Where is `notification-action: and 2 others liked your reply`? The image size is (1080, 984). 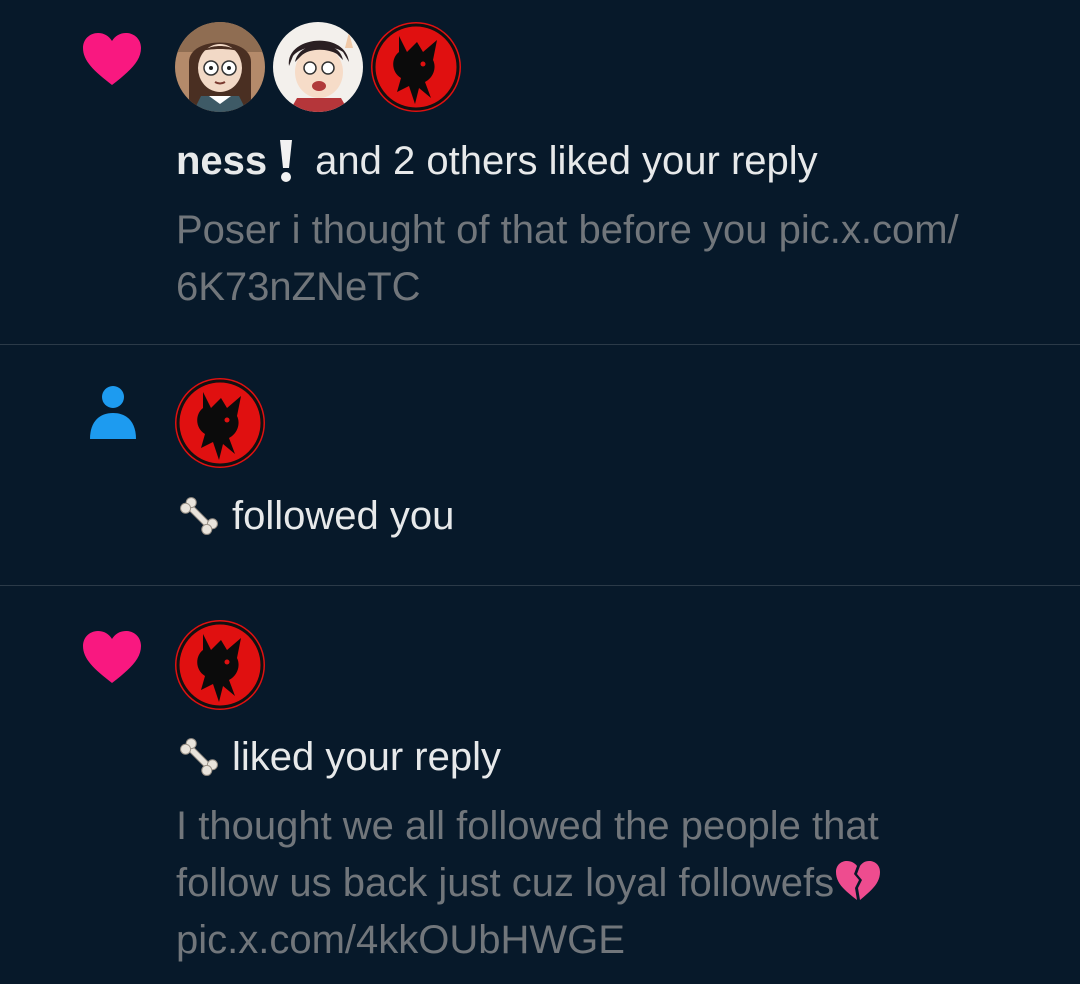 notification-action: and 2 others liked your reply is located at coordinates (566, 160).